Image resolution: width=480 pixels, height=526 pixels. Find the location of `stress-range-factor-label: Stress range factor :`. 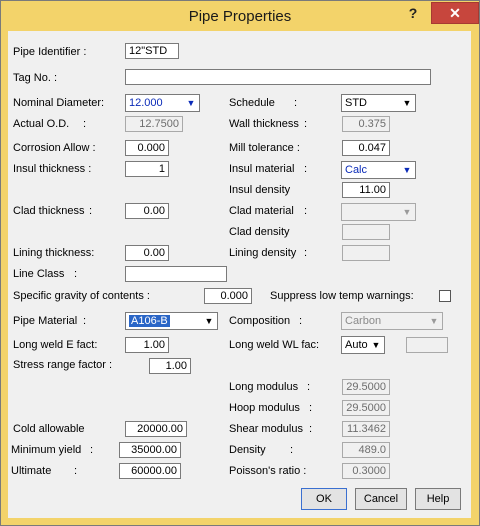

stress-range-factor-label: Stress range factor : is located at coordinates (63, 365).